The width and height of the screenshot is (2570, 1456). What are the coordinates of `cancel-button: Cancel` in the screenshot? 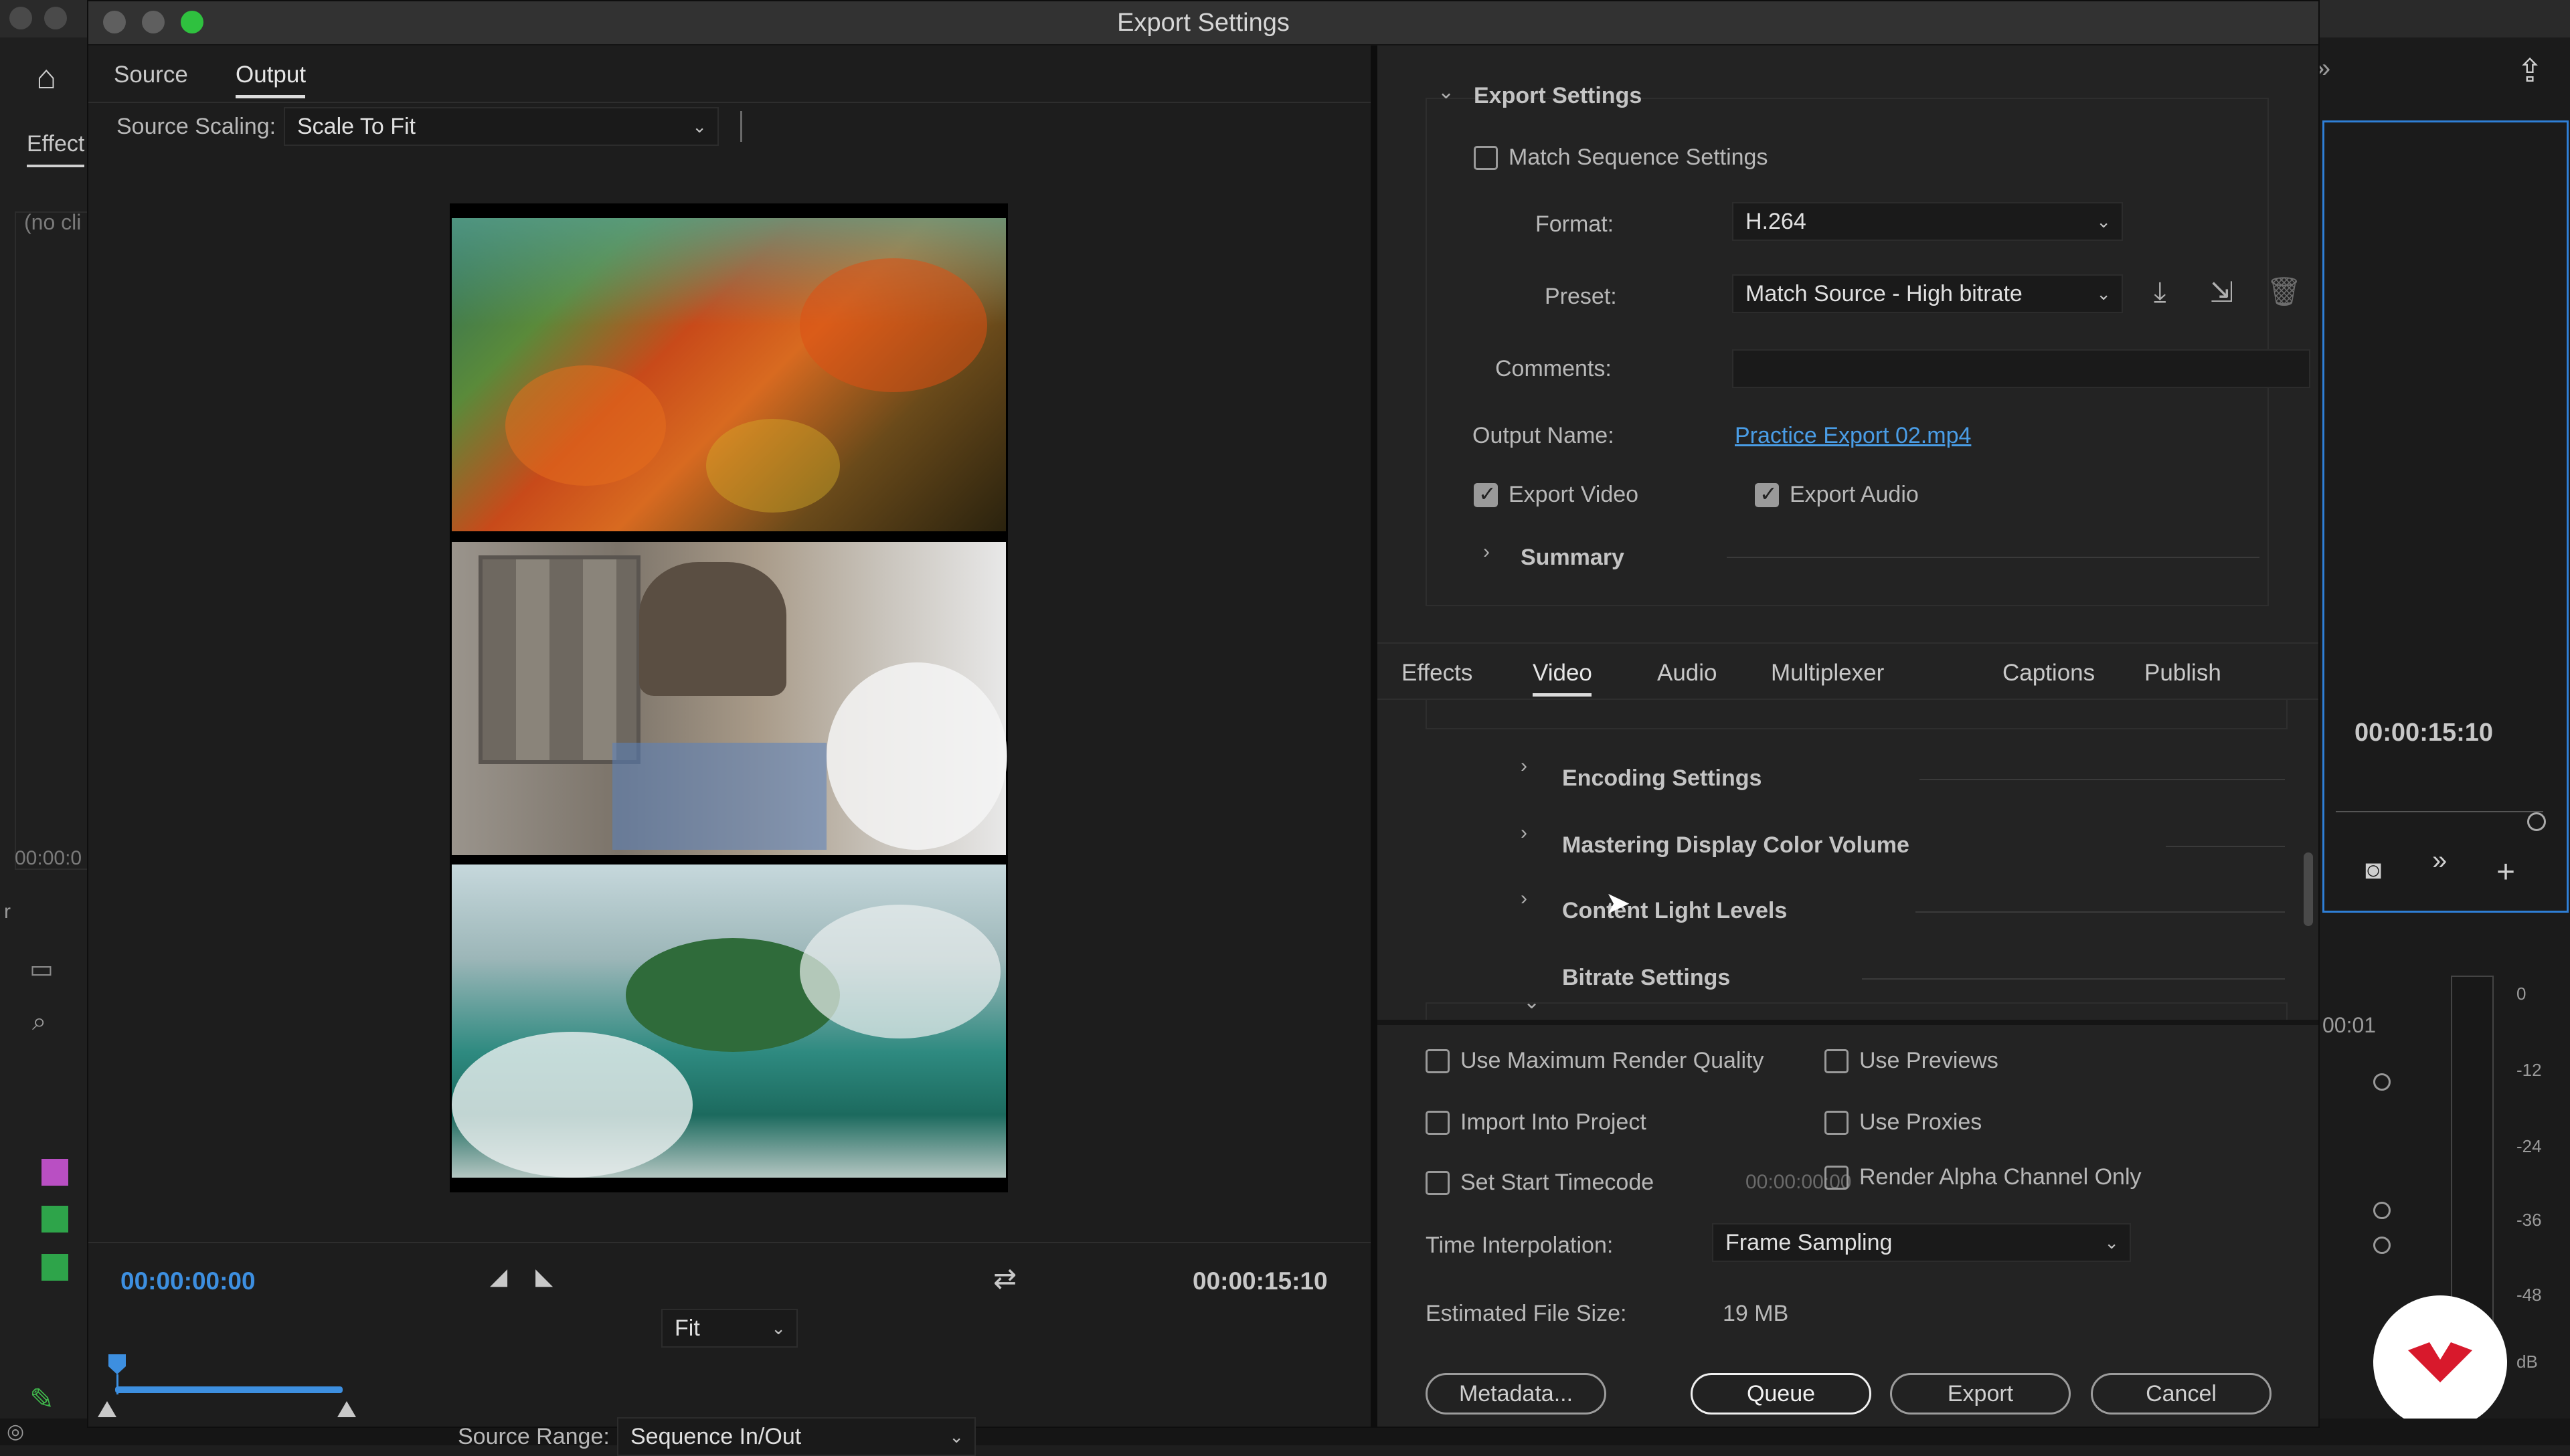 It's located at (2181, 1394).